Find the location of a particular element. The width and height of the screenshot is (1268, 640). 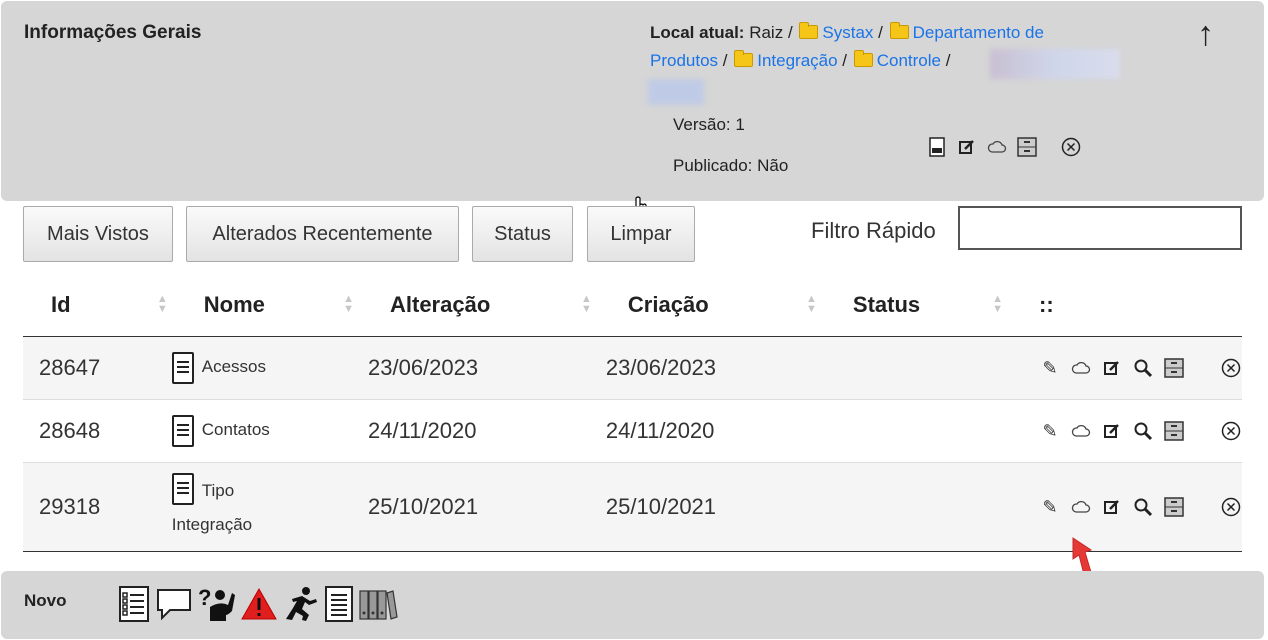

breadcrumb-controle: Controle is located at coordinates (909, 60).